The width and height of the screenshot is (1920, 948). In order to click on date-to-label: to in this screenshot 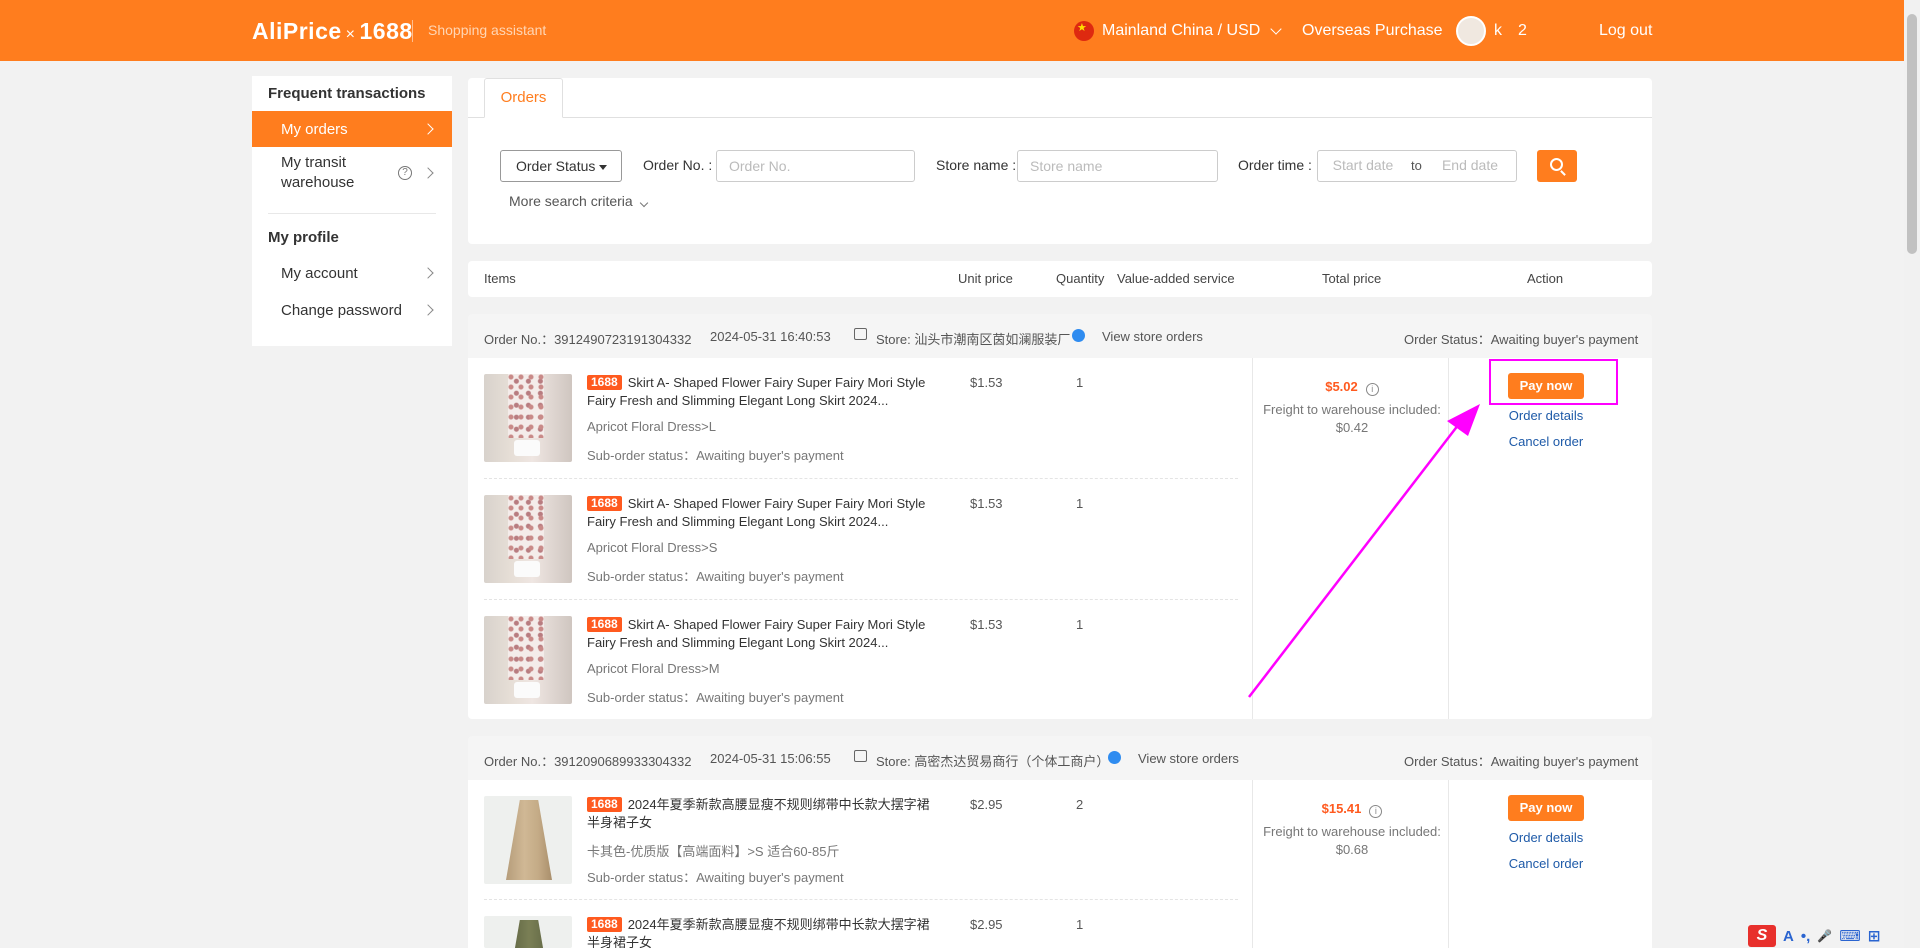, I will do `click(1416, 165)`.